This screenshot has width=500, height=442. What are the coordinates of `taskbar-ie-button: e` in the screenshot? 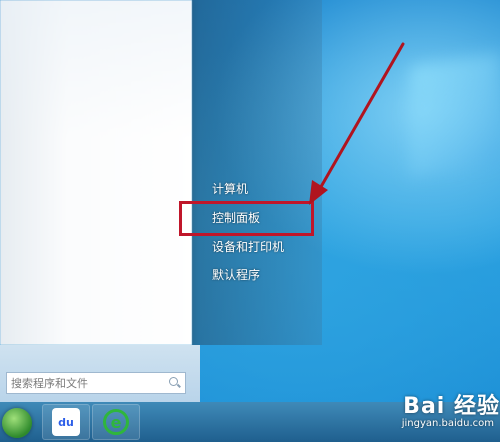 It's located at (116, 422).